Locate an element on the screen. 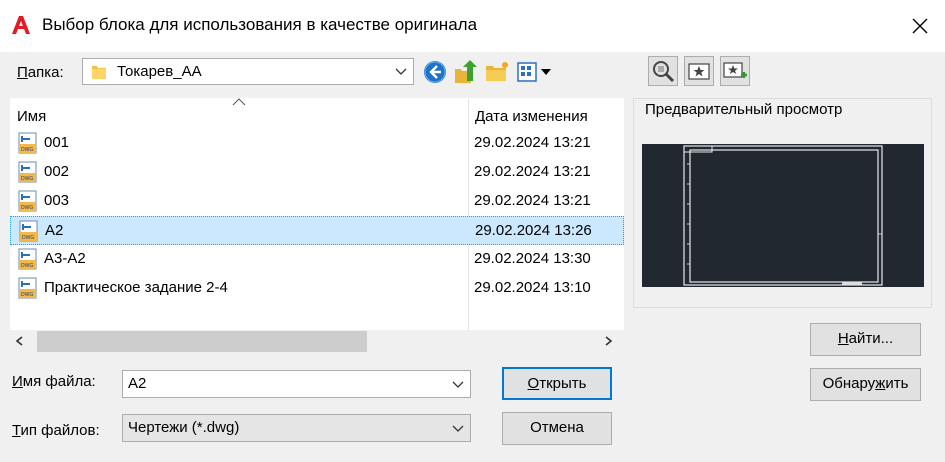 The height and width of the screenshot is (462, 945). folder-dropdown: Токарев_АА is located at coordinates (248, 71).